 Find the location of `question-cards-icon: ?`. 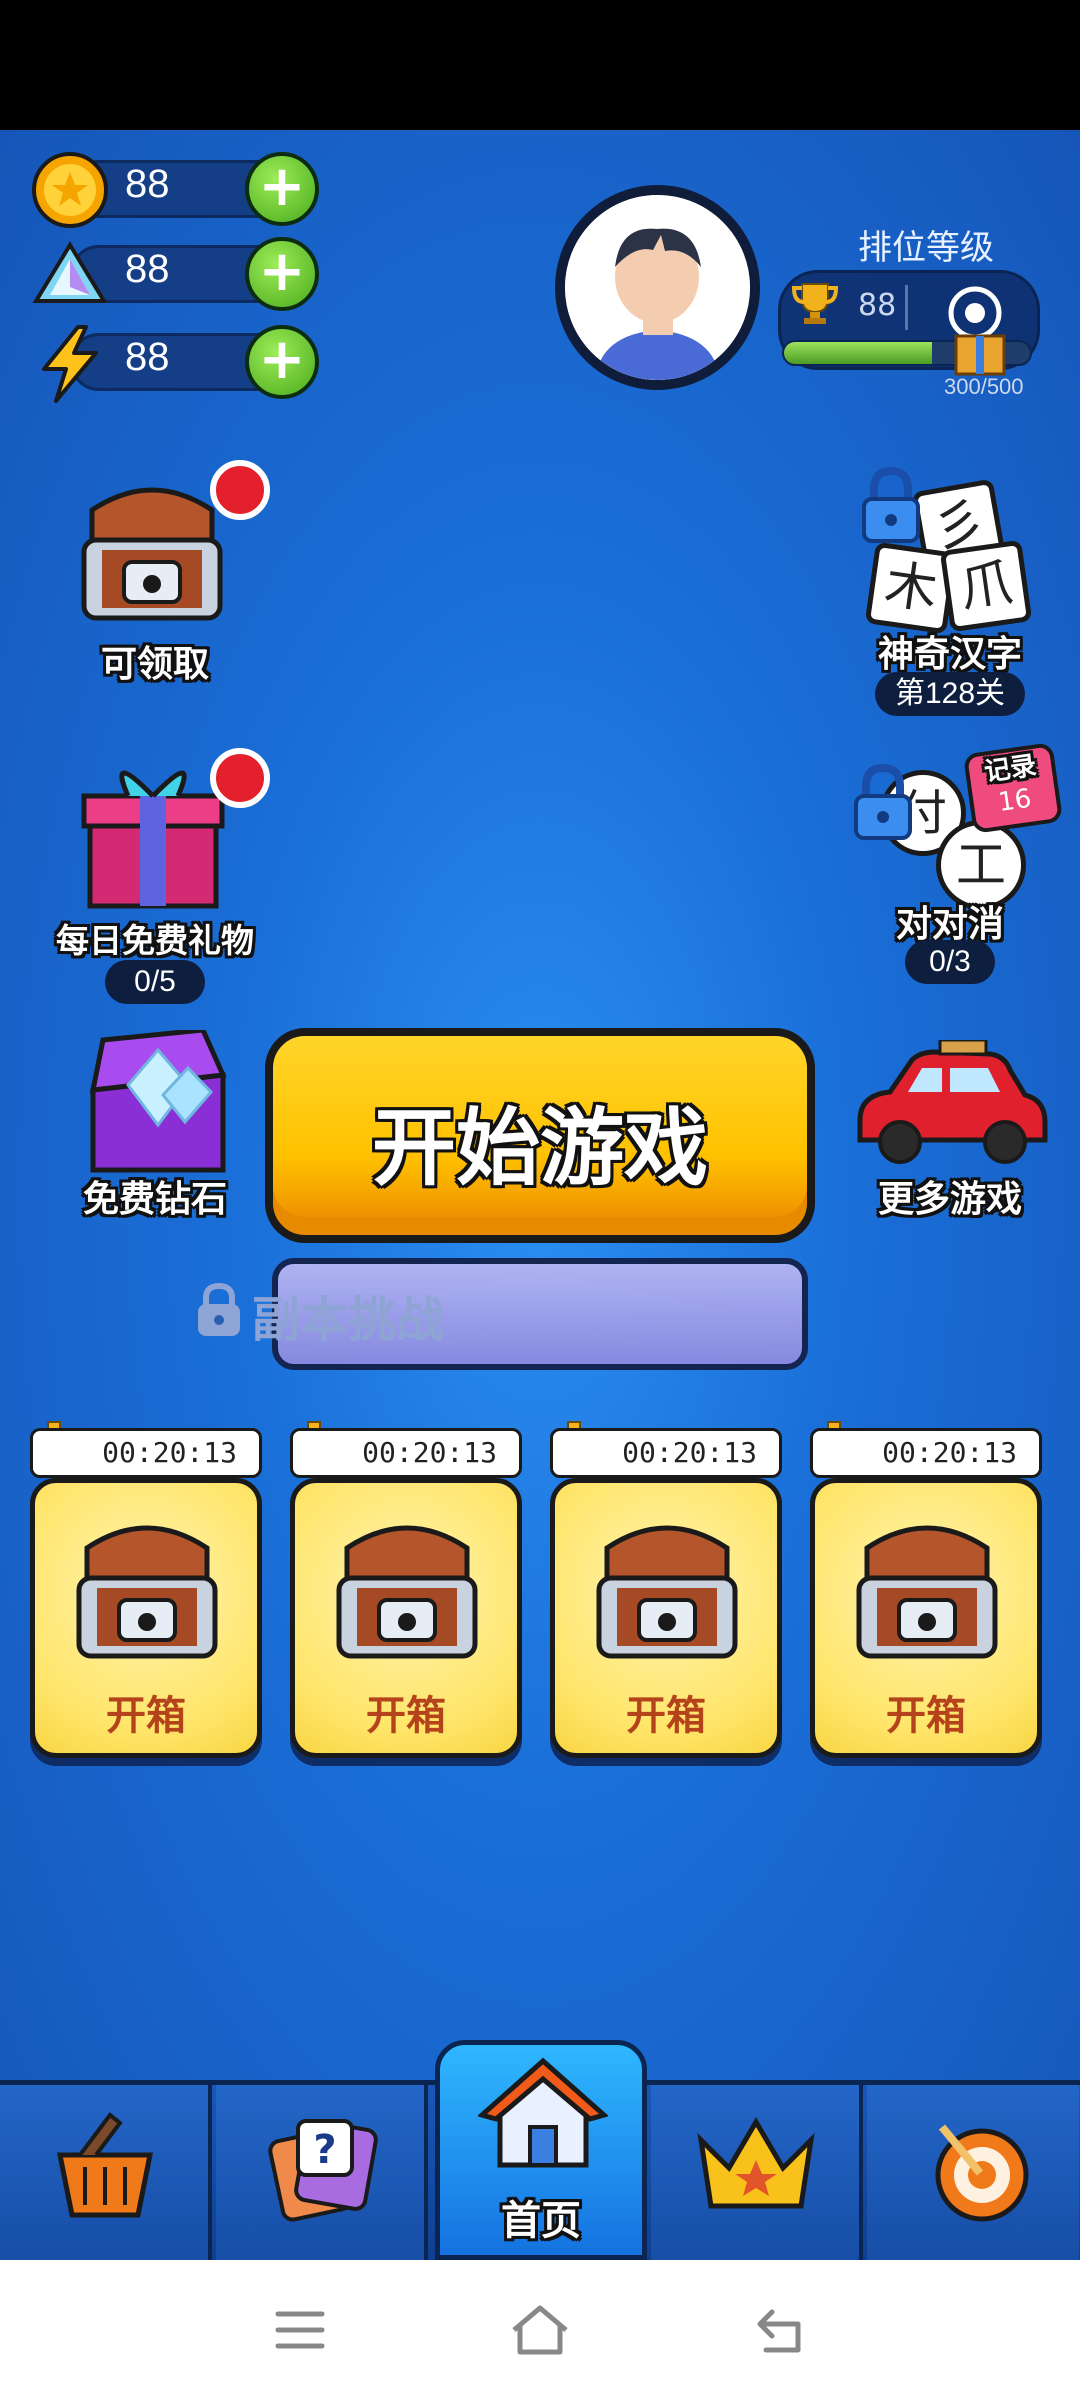

question-cards-icon: ? is located at coordinates (323, 2170).